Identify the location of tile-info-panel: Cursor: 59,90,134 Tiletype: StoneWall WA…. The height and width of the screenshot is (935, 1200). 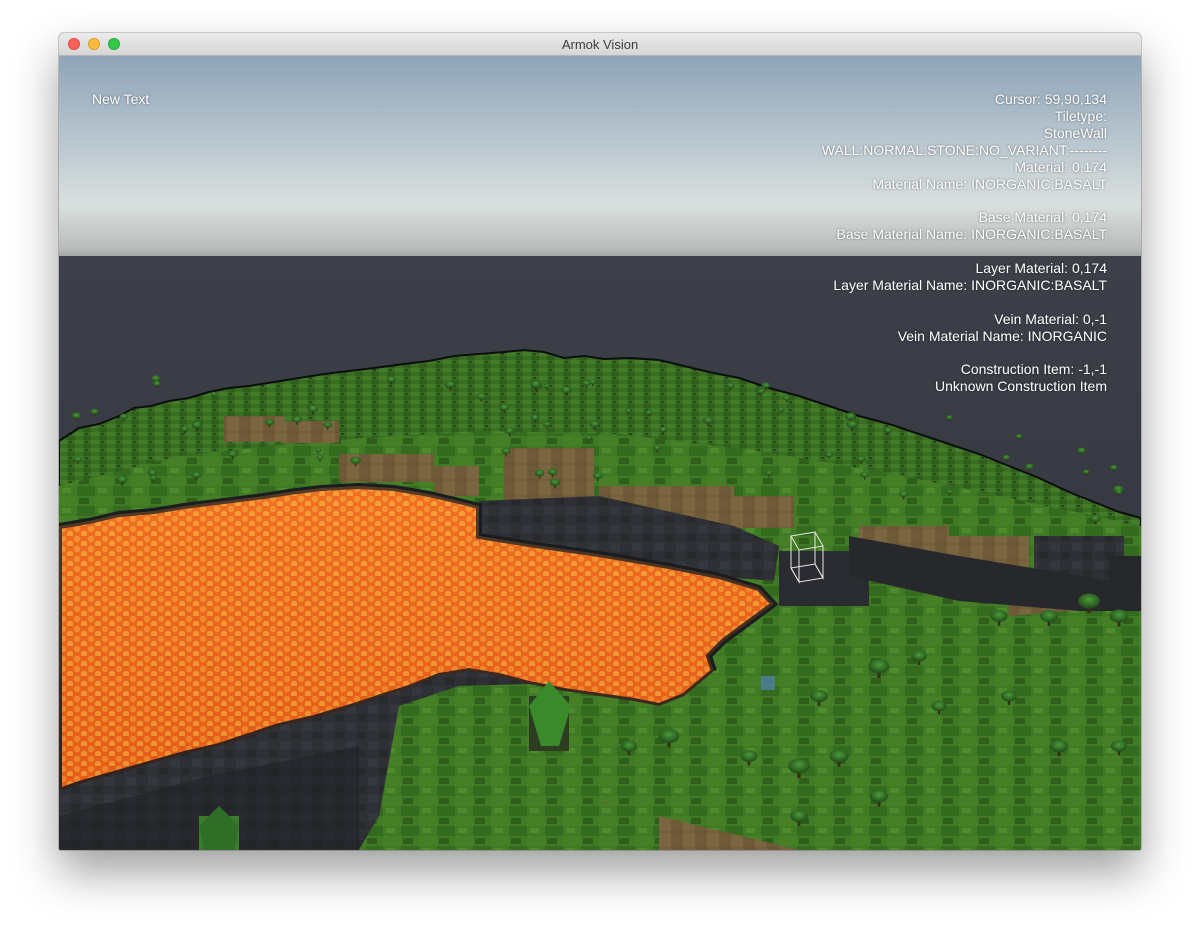
(964, 243).